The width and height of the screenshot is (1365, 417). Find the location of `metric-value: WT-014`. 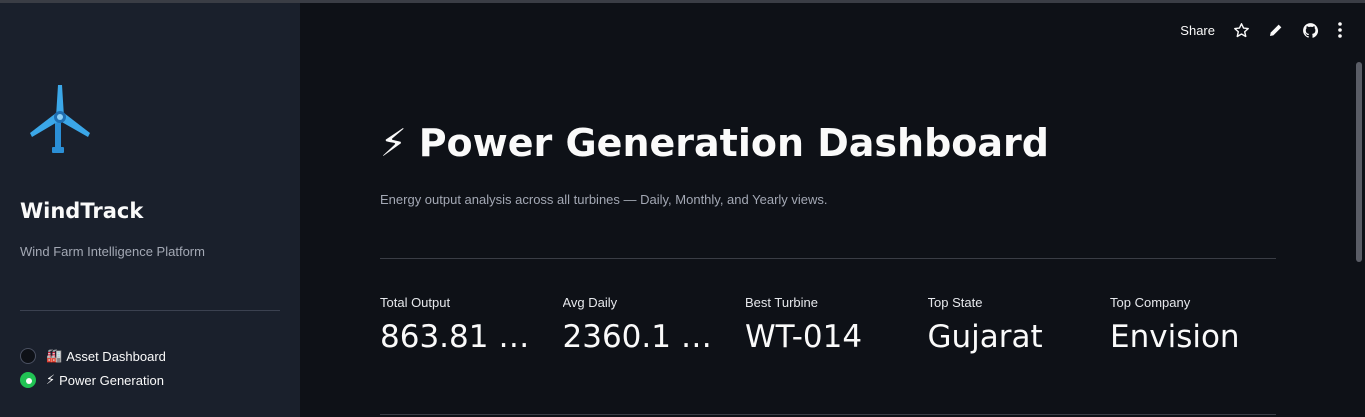

metric-value: WT-014 is located at coordinates (804, 337).